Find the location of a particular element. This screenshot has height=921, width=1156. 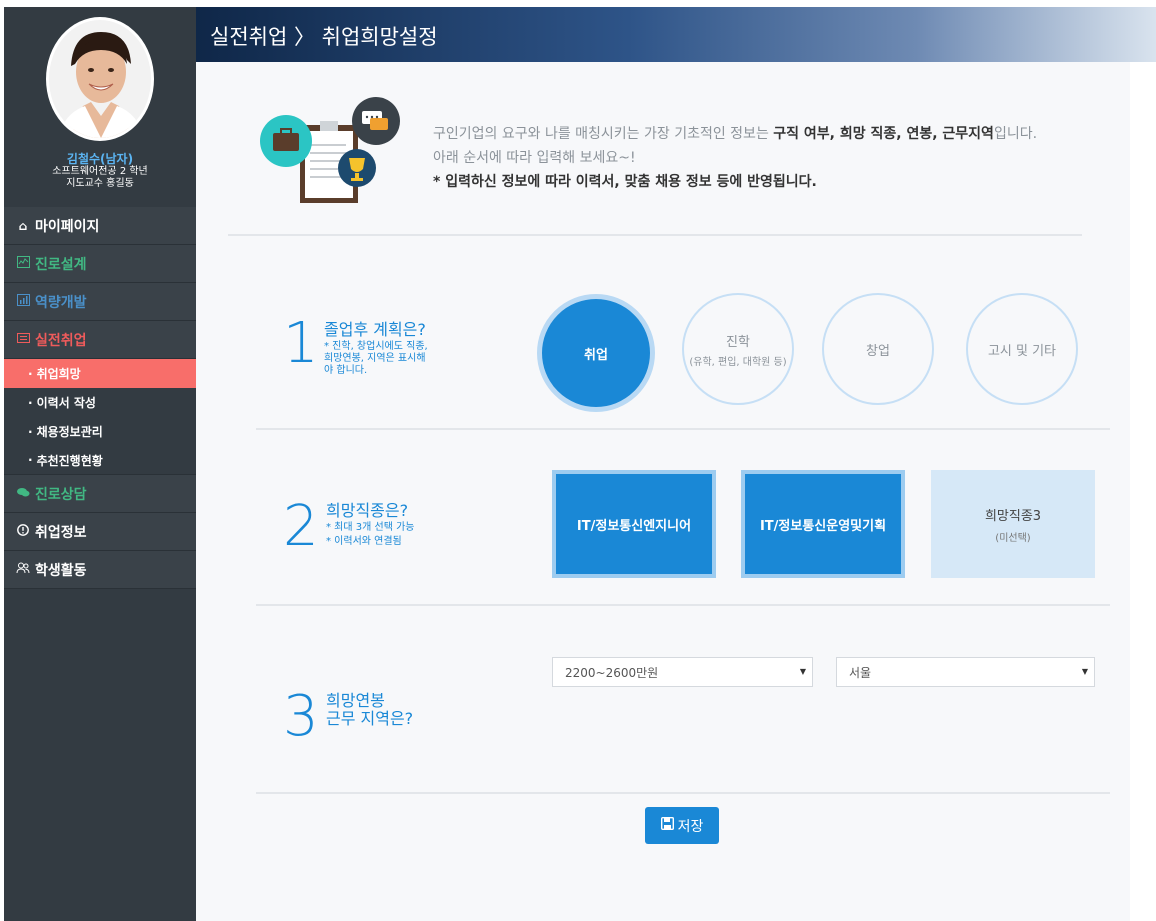

home-icon: ⌂ is located at coordinates (23, 225).